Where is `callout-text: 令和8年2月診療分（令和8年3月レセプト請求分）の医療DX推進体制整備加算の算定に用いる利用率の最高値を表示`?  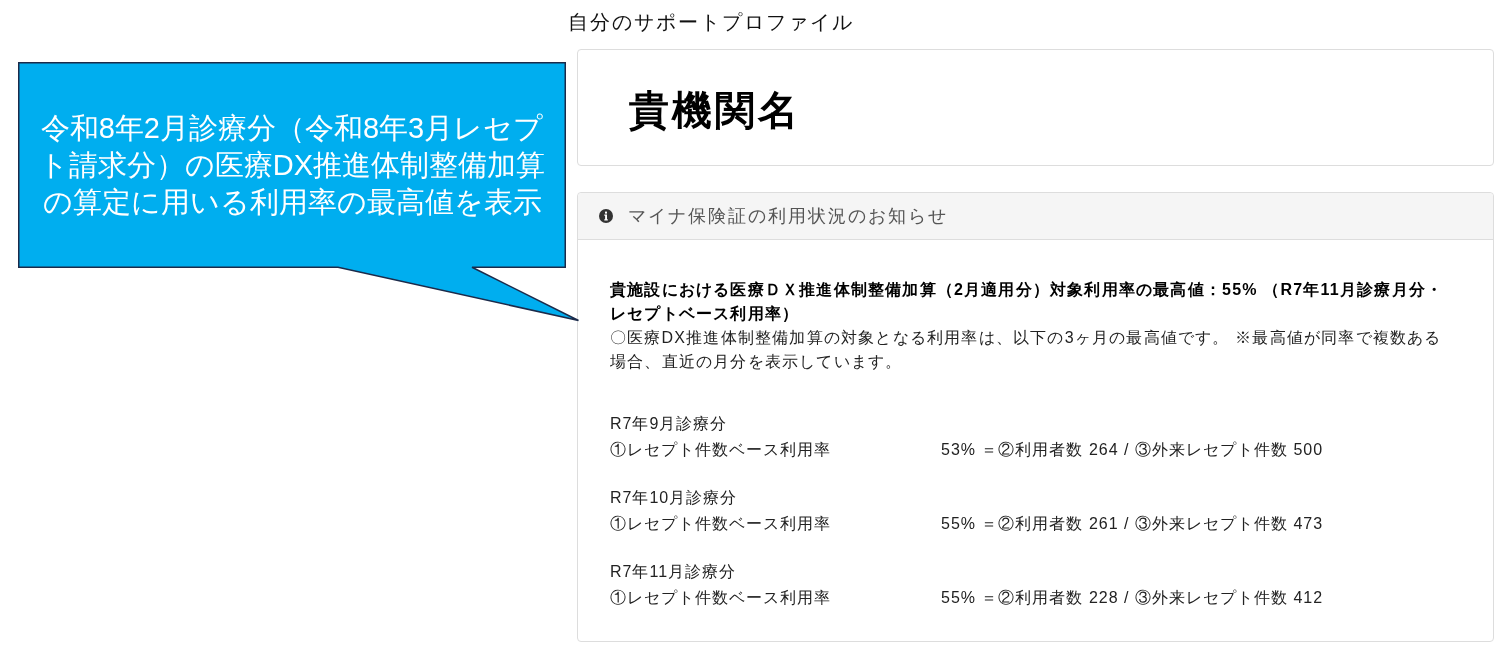 callout-text: 令和8年2月診療分（令和8年3月レセプト請求分）の医療DX推進体制整備加算の算定に用いる利用率の最高値を表示 is located at coordinates (292, 165).